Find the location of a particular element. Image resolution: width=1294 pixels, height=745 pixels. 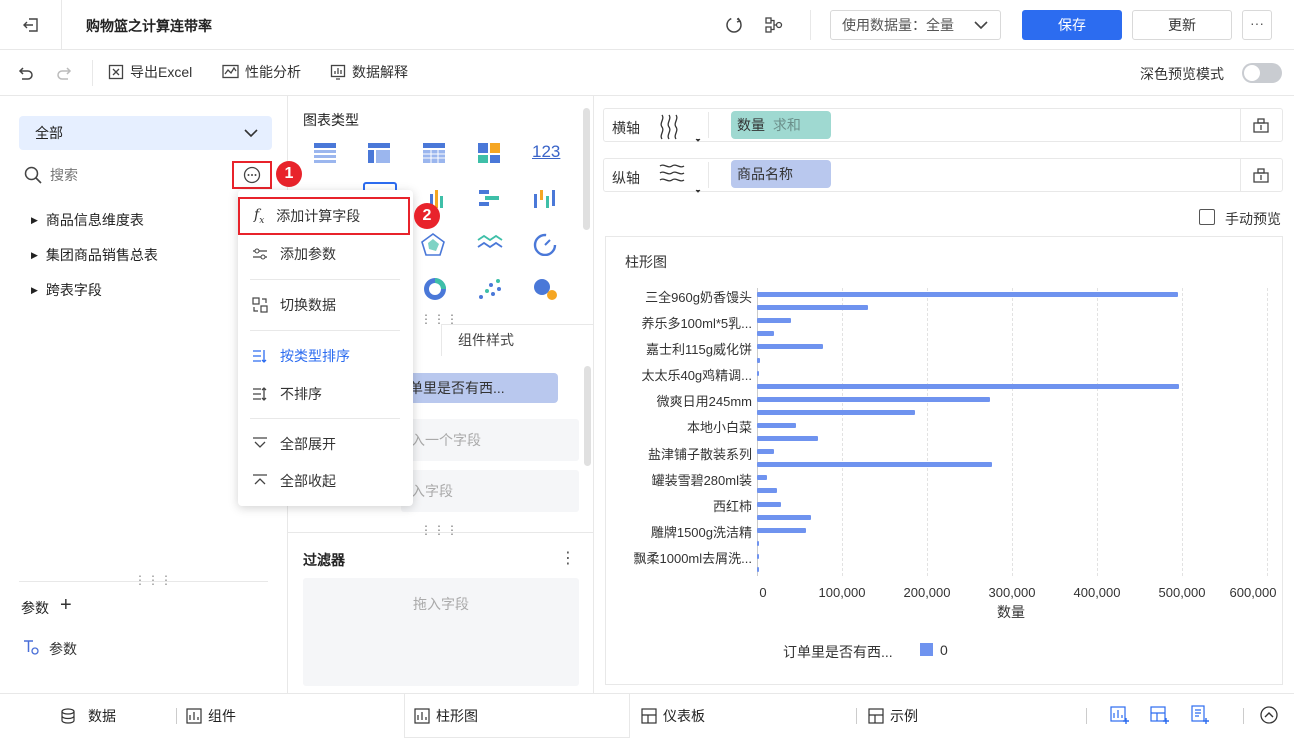

more-options-button is located at coordinates (252, 175).